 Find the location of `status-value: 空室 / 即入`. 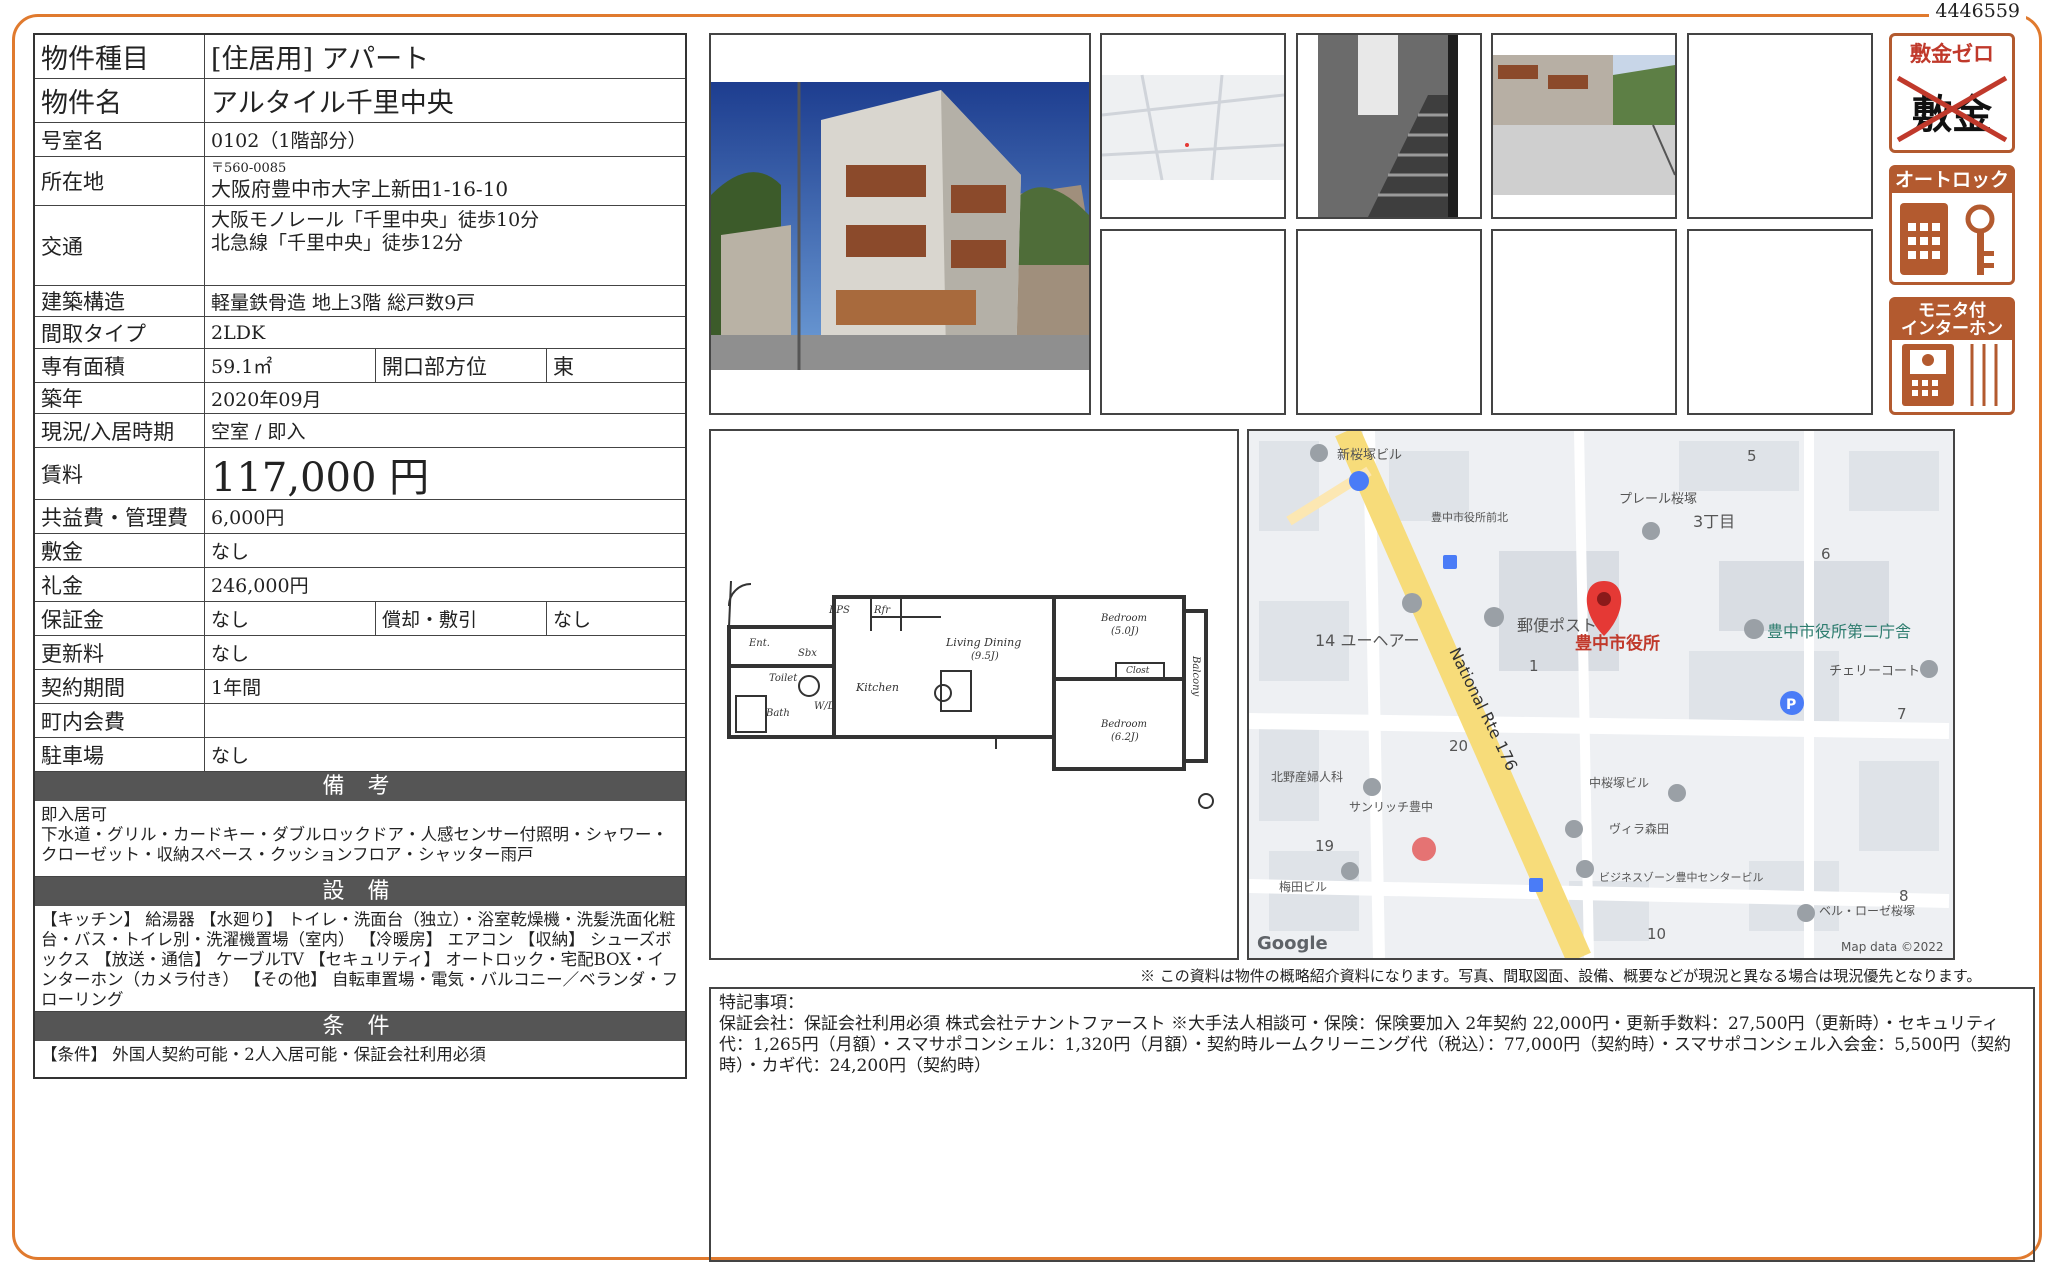

status-value: 空室 / 即入 is located at coordinates (258, 432).